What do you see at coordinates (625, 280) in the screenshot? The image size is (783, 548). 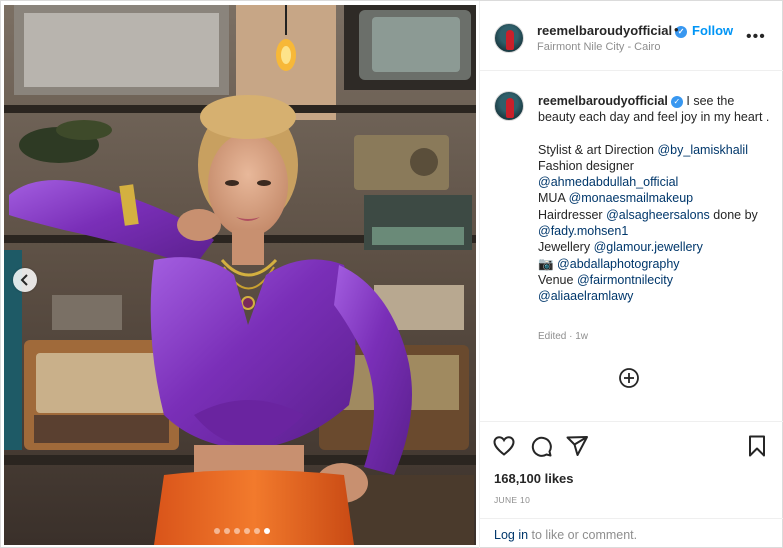 I see `mention-link: @fairmontnilecity` at bounding box center [625, 280].